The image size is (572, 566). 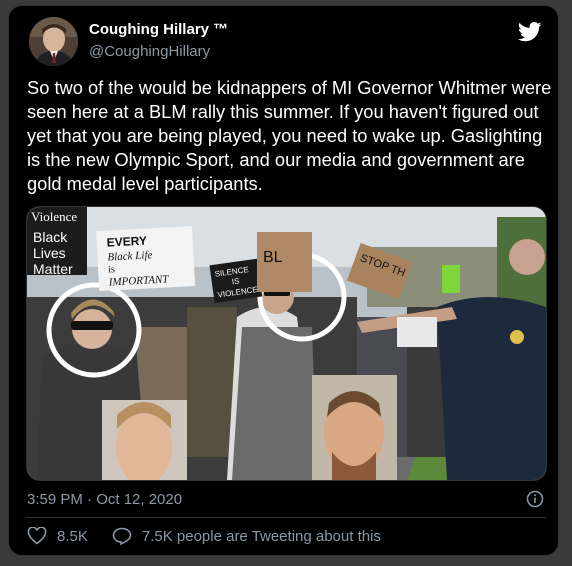 I want to click on like-button: 8.5K, so click(x=57, y=536).